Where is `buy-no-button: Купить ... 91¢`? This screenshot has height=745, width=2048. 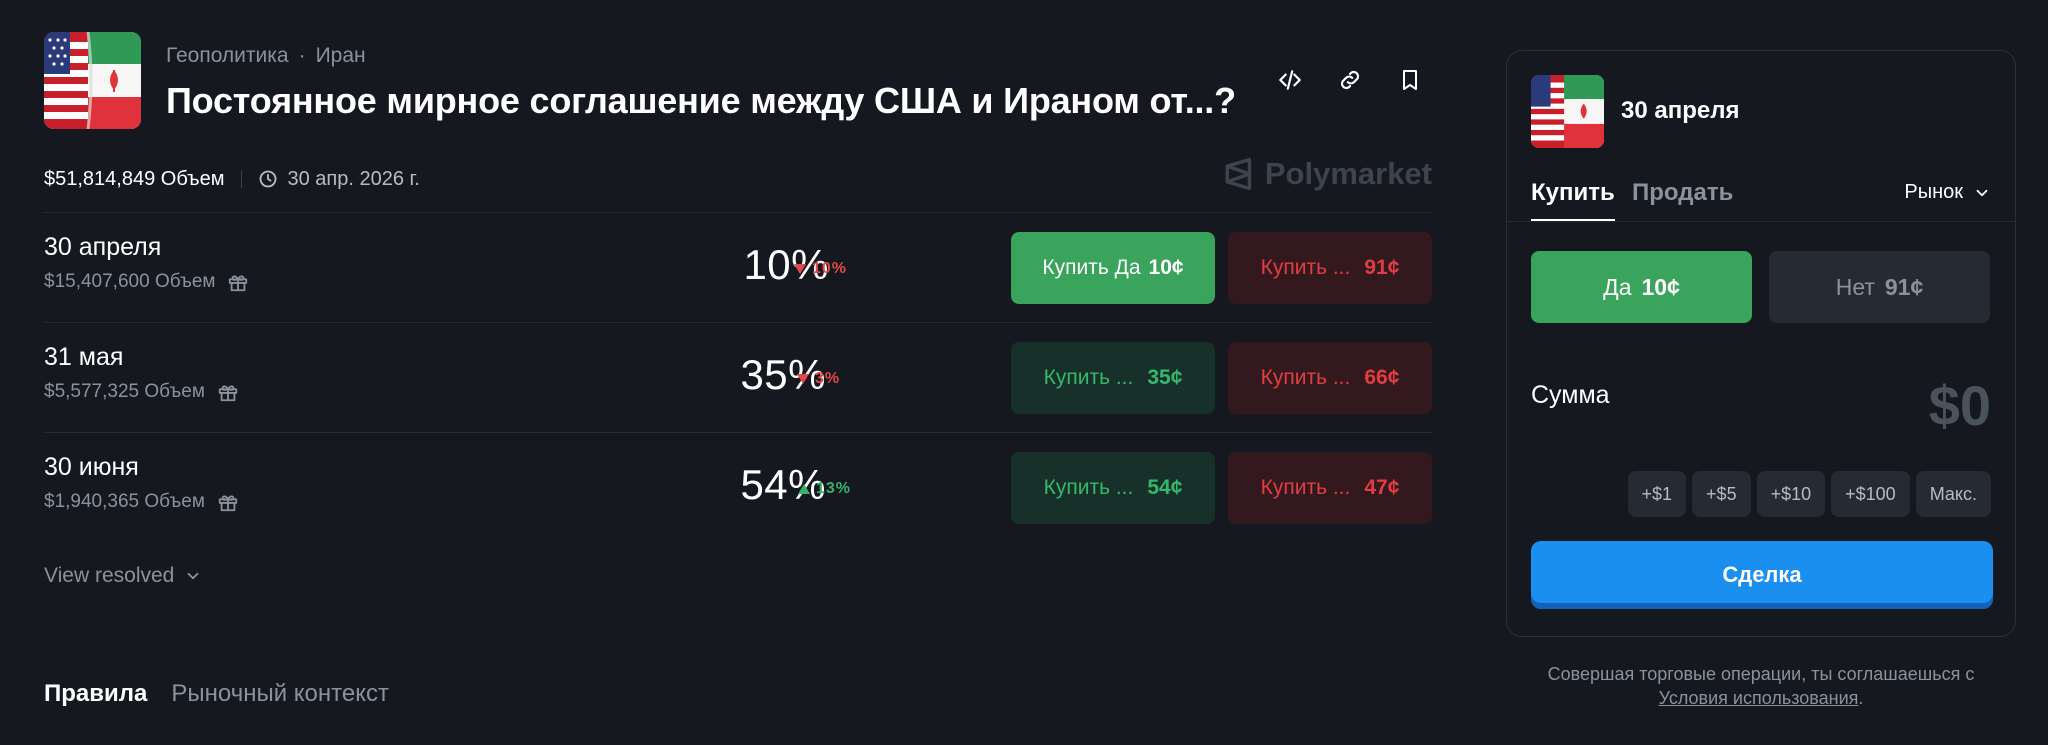
buy-no-button: Купить ... 91¢ is located at coordinates (1330, 268).